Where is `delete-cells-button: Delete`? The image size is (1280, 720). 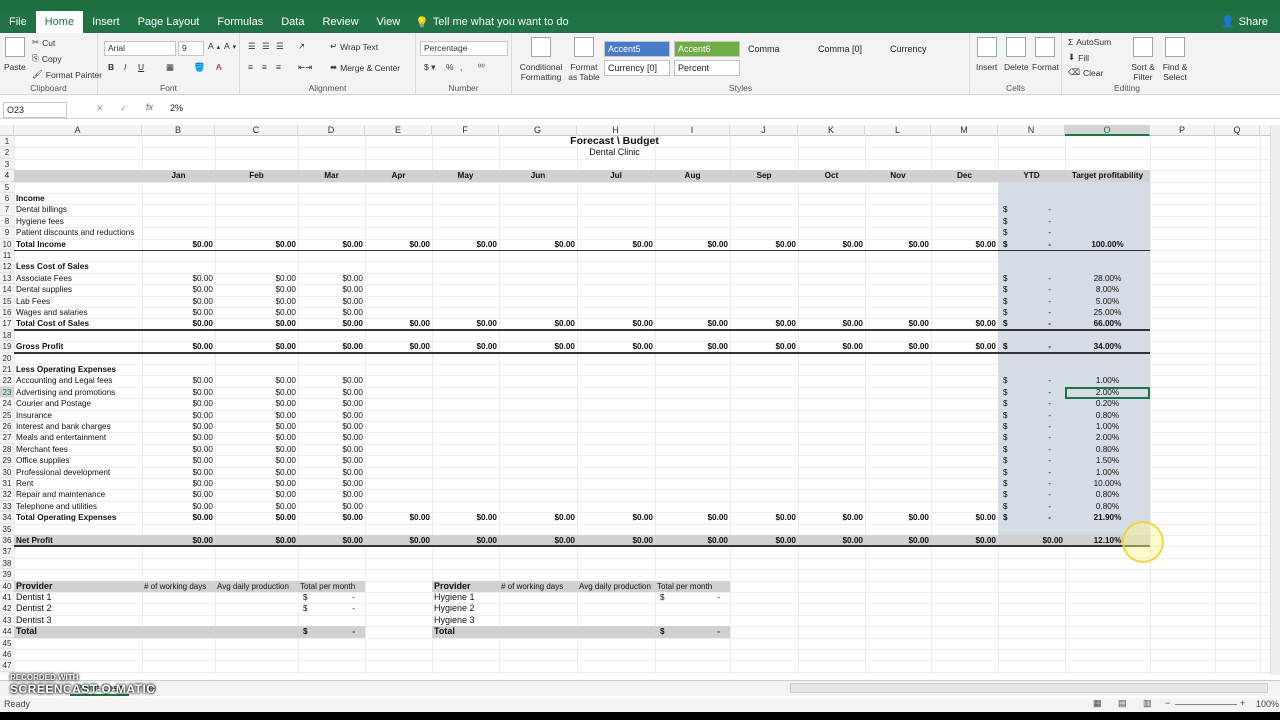 delete-cells-button: Delete is located at coordinates (1016, 54).